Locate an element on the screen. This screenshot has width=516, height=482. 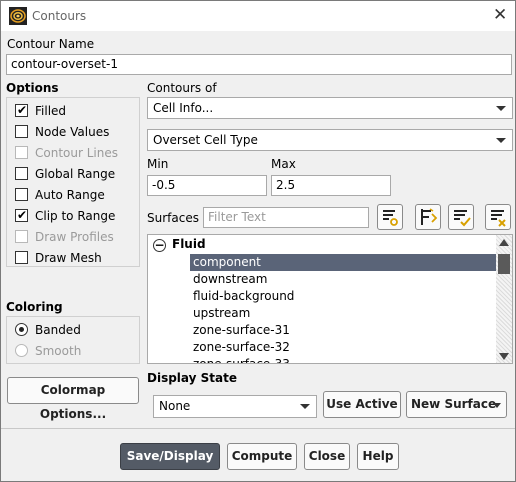
list-item-zone-surface-32: zone-surface-32 is located at coordinates (343, 347).